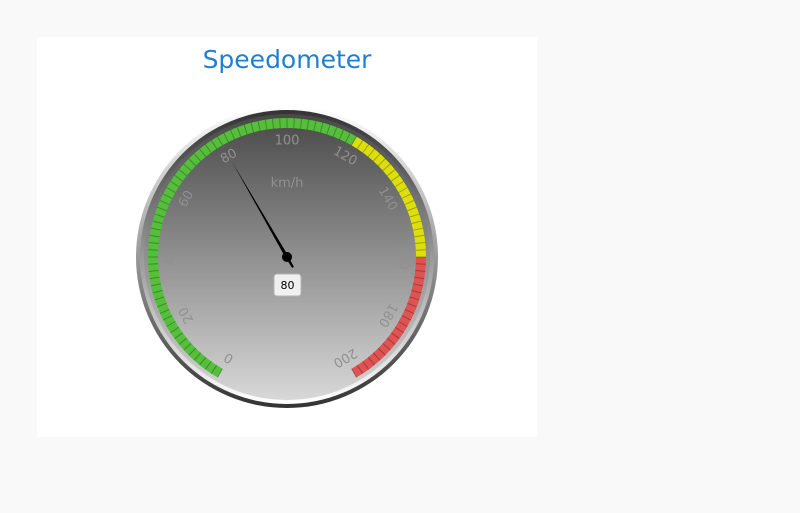 The width and height of the screenshot is (800, 513). What do you see at coordinates (403, 257) in the screenshot?
I see `tick-label-160: 160` at bounding box center [403, 257].